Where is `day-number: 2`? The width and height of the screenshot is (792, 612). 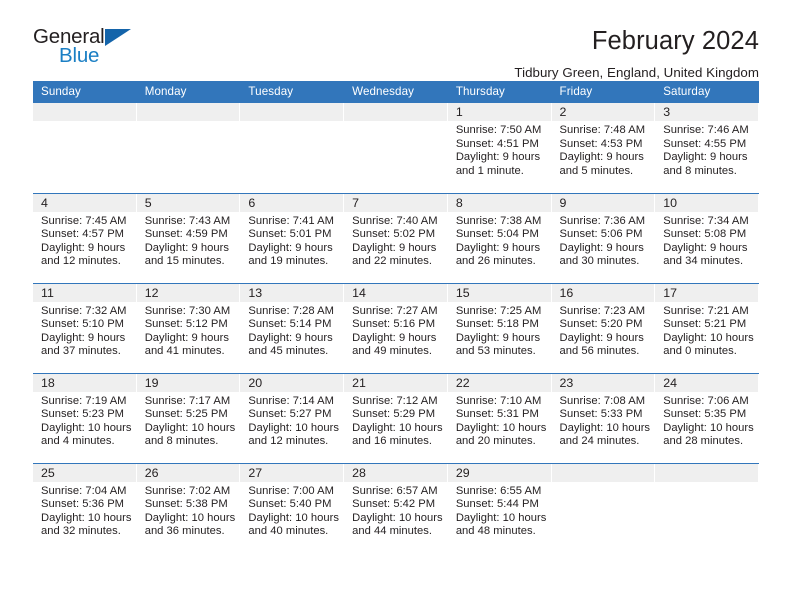
day-number: 2 is located at coordinates (603, 112).